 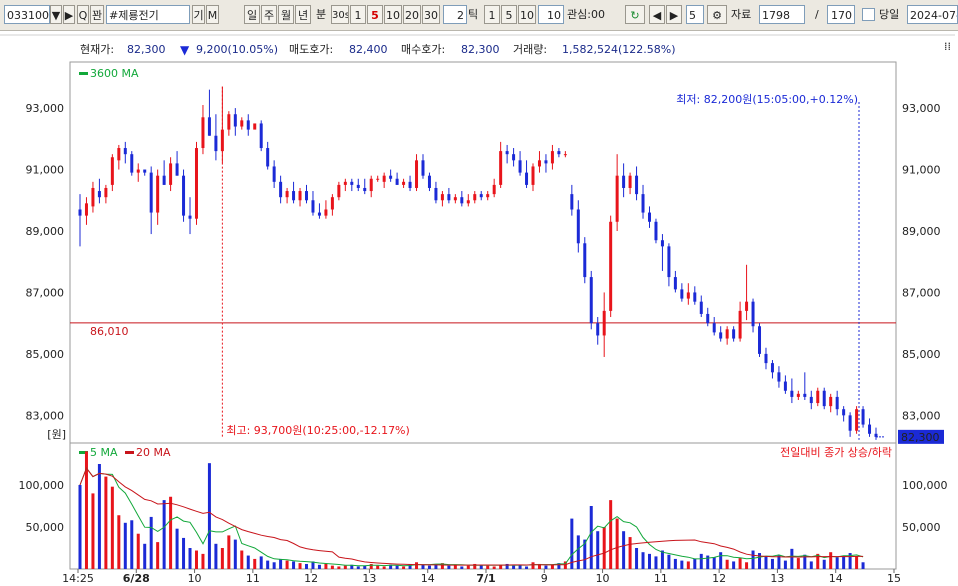 What do you see at coordinates (78, 578) in the screenshot?
I see `time-tick-label: 14:25` at bounding box center [78, 578].